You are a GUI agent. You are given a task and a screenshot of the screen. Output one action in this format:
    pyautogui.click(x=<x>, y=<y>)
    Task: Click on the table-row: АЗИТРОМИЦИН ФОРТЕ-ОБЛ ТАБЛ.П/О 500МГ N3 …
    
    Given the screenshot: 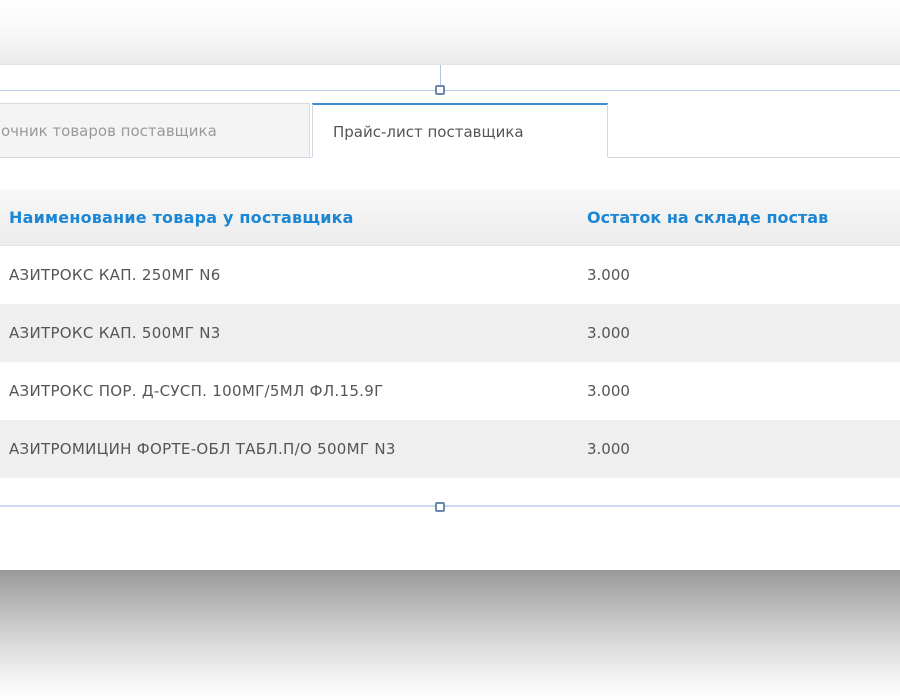 What is the action you would take?
    pyautogui.click(x=450, y=449)
    